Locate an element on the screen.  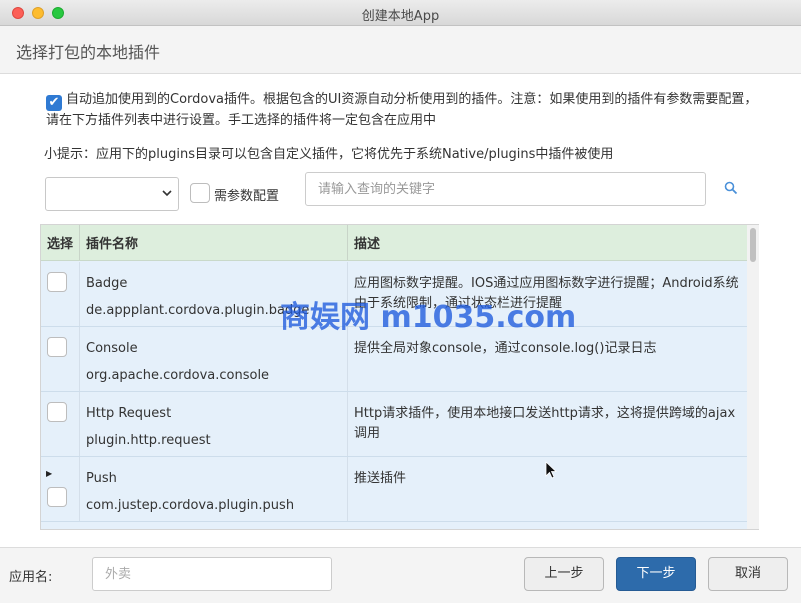
plugin-name: Badge is located at coordinates (107, 283).